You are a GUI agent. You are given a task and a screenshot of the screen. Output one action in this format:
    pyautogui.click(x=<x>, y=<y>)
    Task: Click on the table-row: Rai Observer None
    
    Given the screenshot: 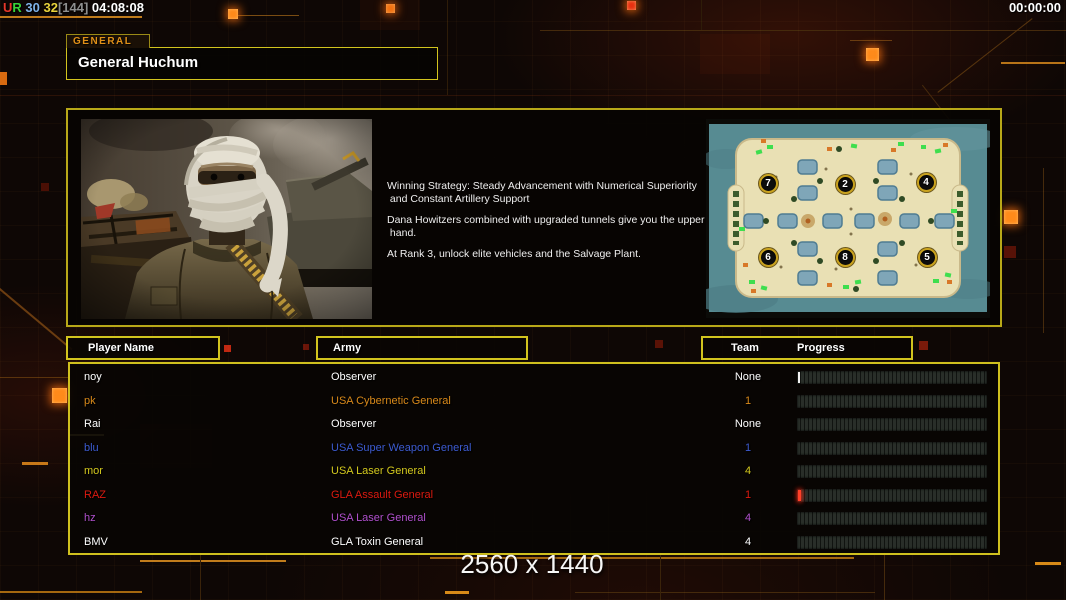 What is the action you would take?
    pyautogui.click(x=534, y=425)
    